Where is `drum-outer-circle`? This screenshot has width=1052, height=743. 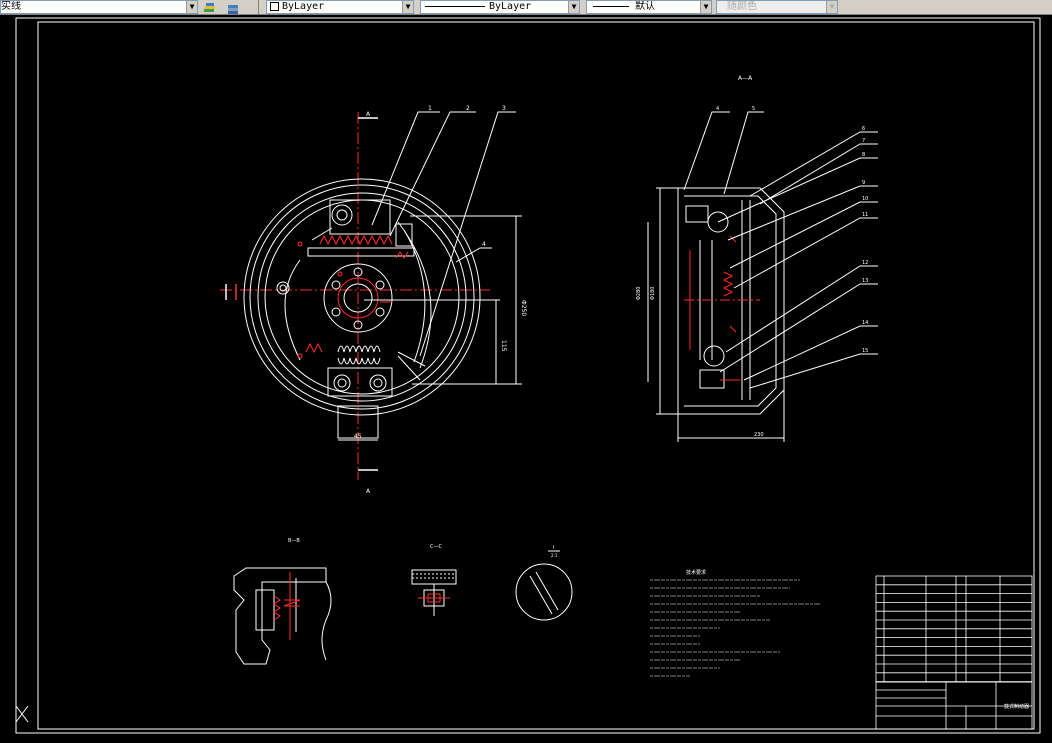
drum-outer-circle is located at coordinates (362, 297).